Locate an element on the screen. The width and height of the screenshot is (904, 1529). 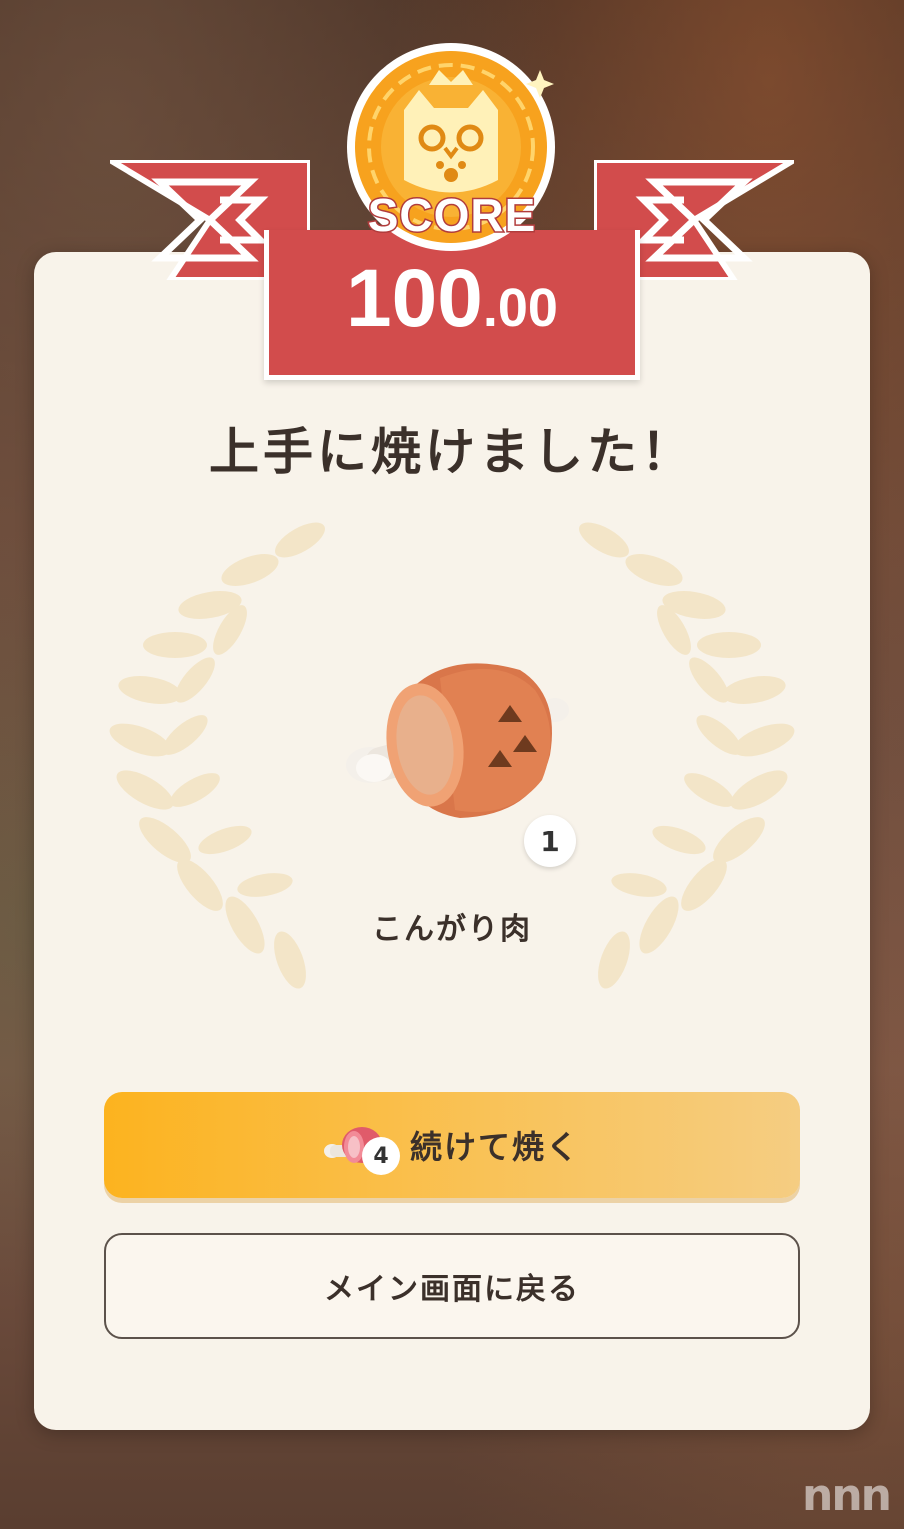
score-decimal: .00 is located at coordinates (520, 308).